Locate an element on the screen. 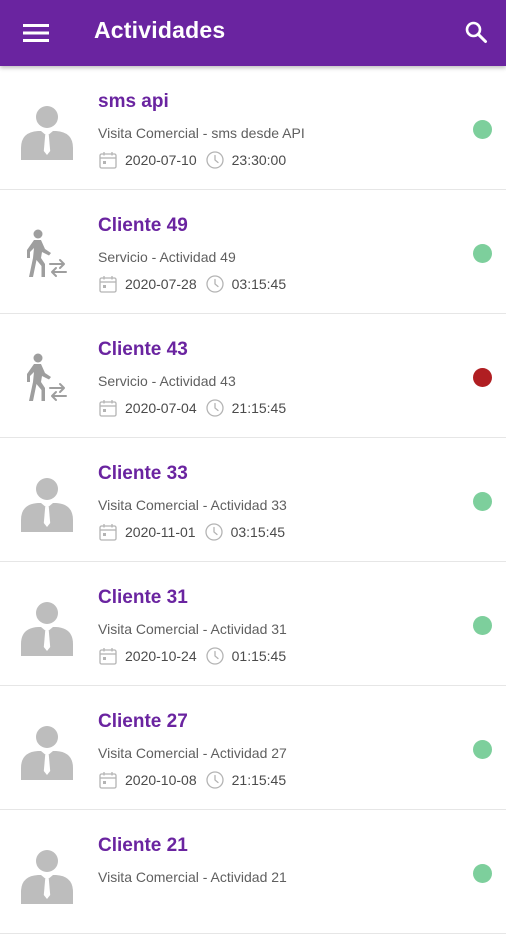 Image resolution: width=506 pixels, height=934 pixels. activity-datetime: 2020-11-01 03:15:45 is located at coordinates (191, 532).